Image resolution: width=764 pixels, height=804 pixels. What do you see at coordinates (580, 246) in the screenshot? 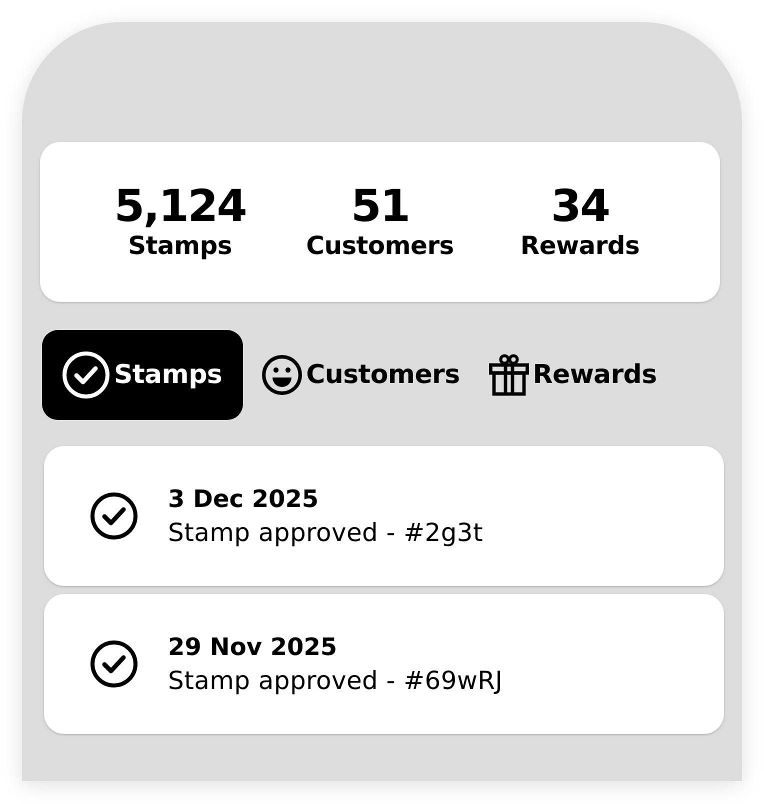
I see `stat-label: Rewards` at bounding box center [580, 246].